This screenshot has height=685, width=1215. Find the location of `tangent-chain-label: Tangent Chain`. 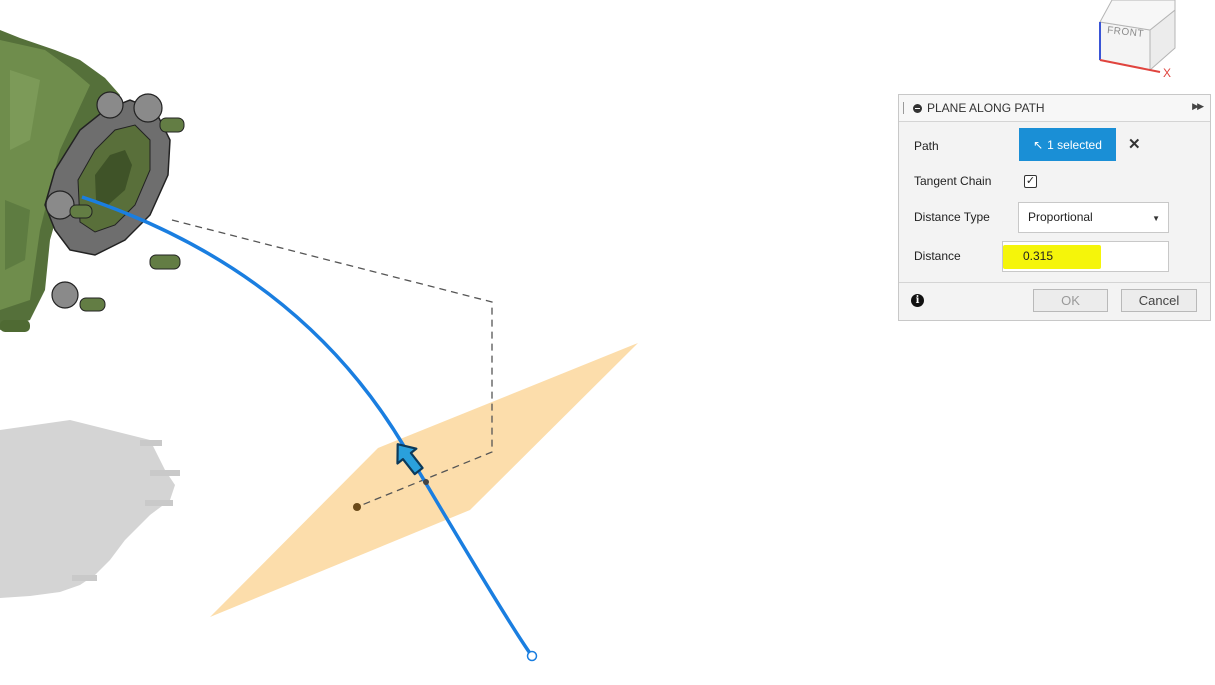

tangent-chain-label: Tangent Chain is located at coordinates (953, 181).